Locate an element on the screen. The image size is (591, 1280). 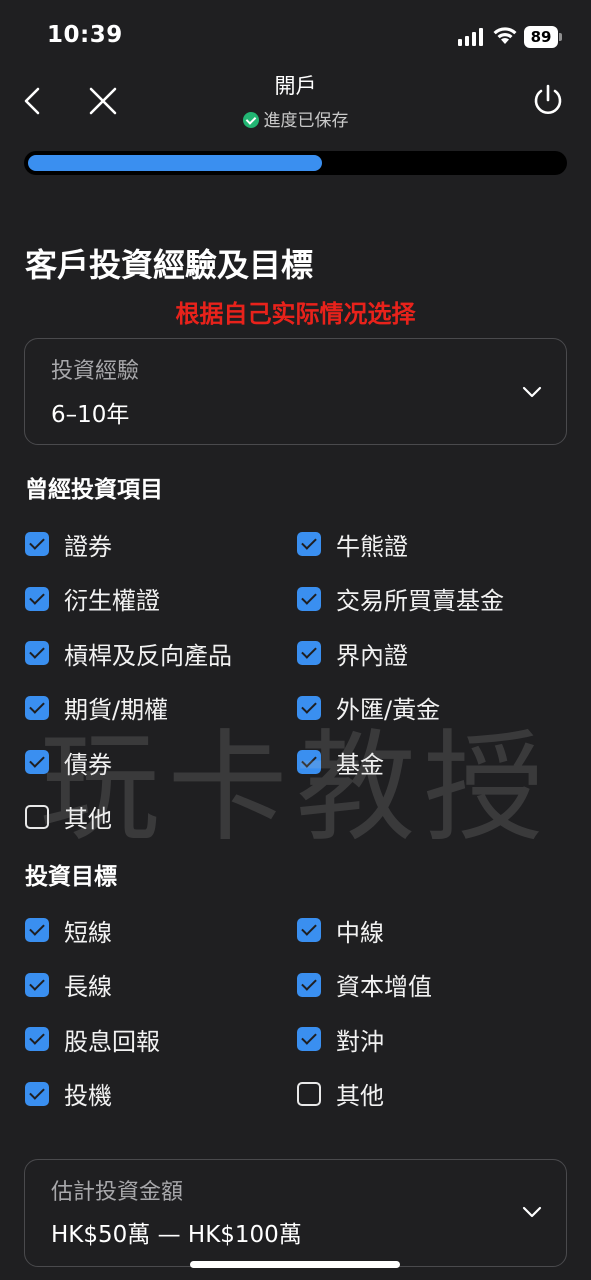
checkbox-option: 外匯/黃金 is located at coordinates (368, 708).